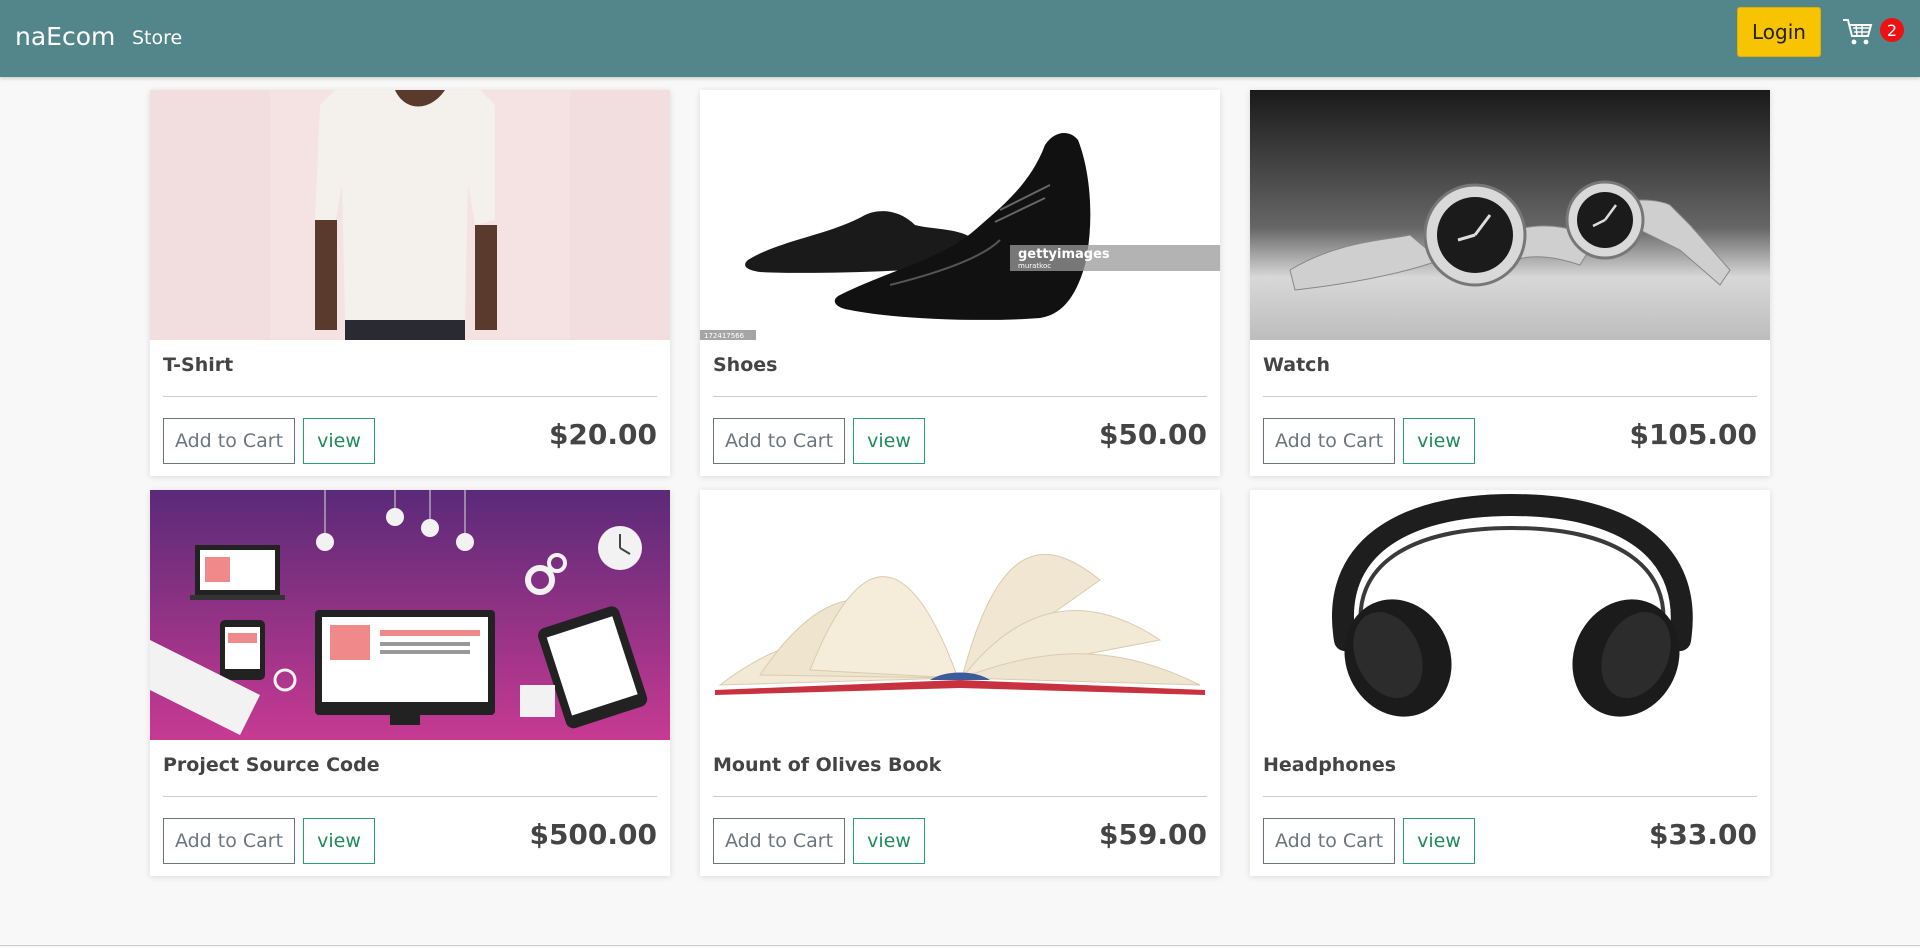  What do you see at coordinates (1892, 30) in the screenshot?
I see `cart-count-badge: 2` at bounding box center [1892, 30].